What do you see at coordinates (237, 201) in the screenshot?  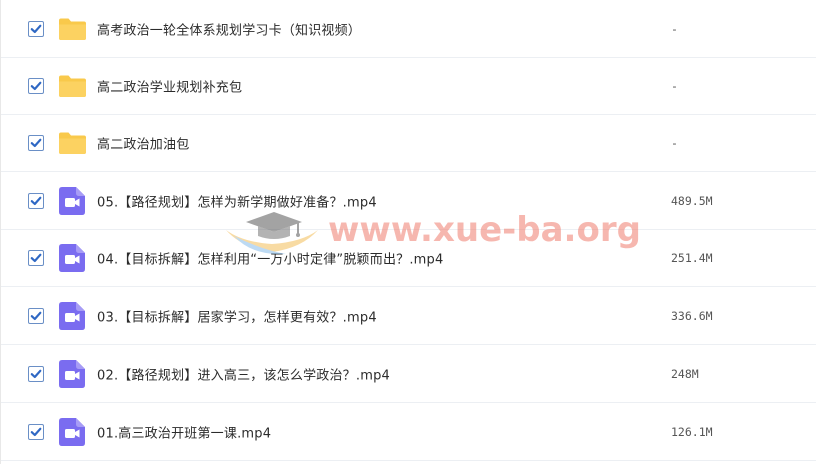 I see `file-name: 05.【路径规划】怎样为新学期做好准备？.mp4` at bounding box center [237, 201].